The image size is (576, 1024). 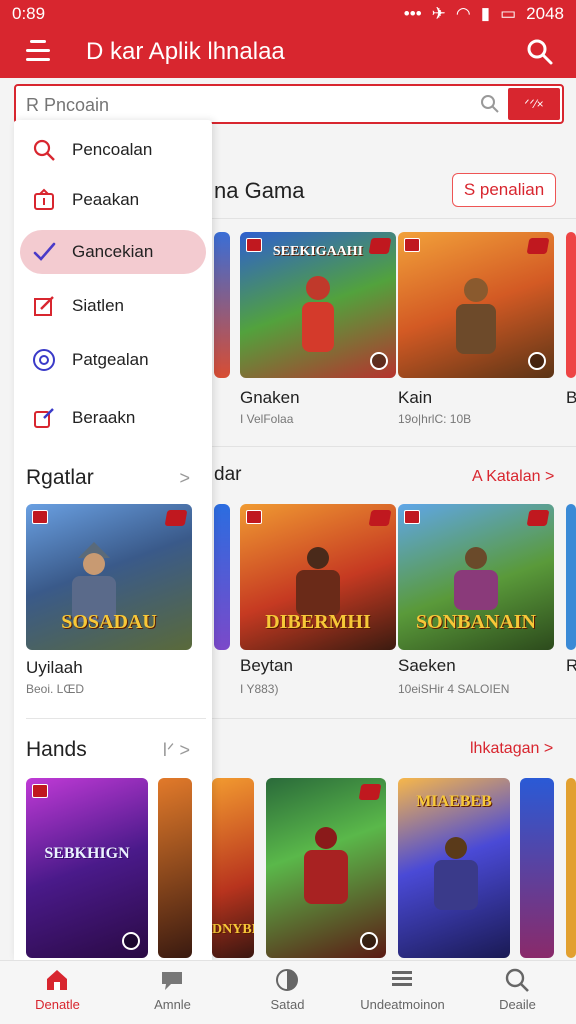 What do you see at coordinates (55, 689) in the screenshot?
I see `card-sub: Beoi. LŒD` at bounding box center [55, 689].